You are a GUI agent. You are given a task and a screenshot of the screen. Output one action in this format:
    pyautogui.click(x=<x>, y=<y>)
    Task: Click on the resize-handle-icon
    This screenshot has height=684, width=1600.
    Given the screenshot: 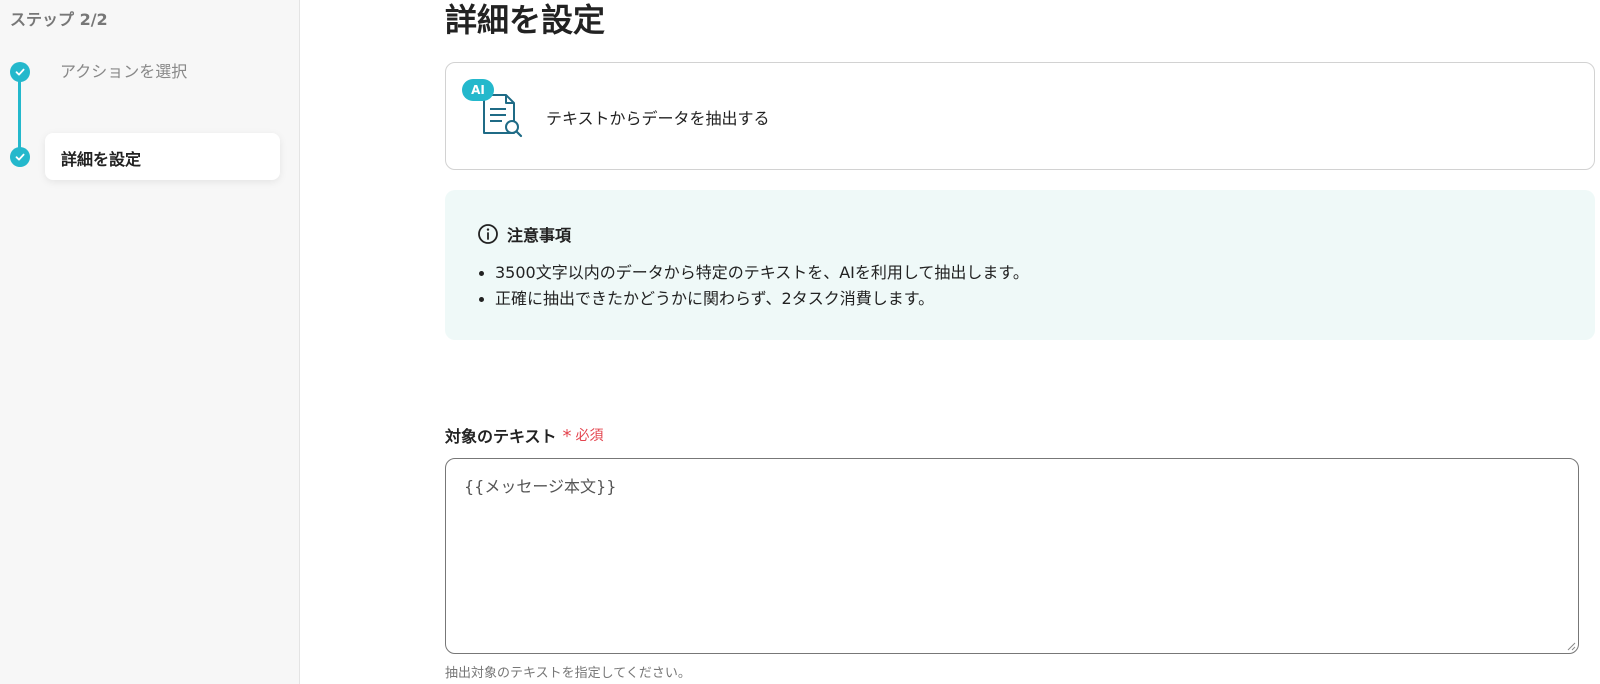 What is the action you would take?
    pyautogui.click(x=1571, y=646)
    